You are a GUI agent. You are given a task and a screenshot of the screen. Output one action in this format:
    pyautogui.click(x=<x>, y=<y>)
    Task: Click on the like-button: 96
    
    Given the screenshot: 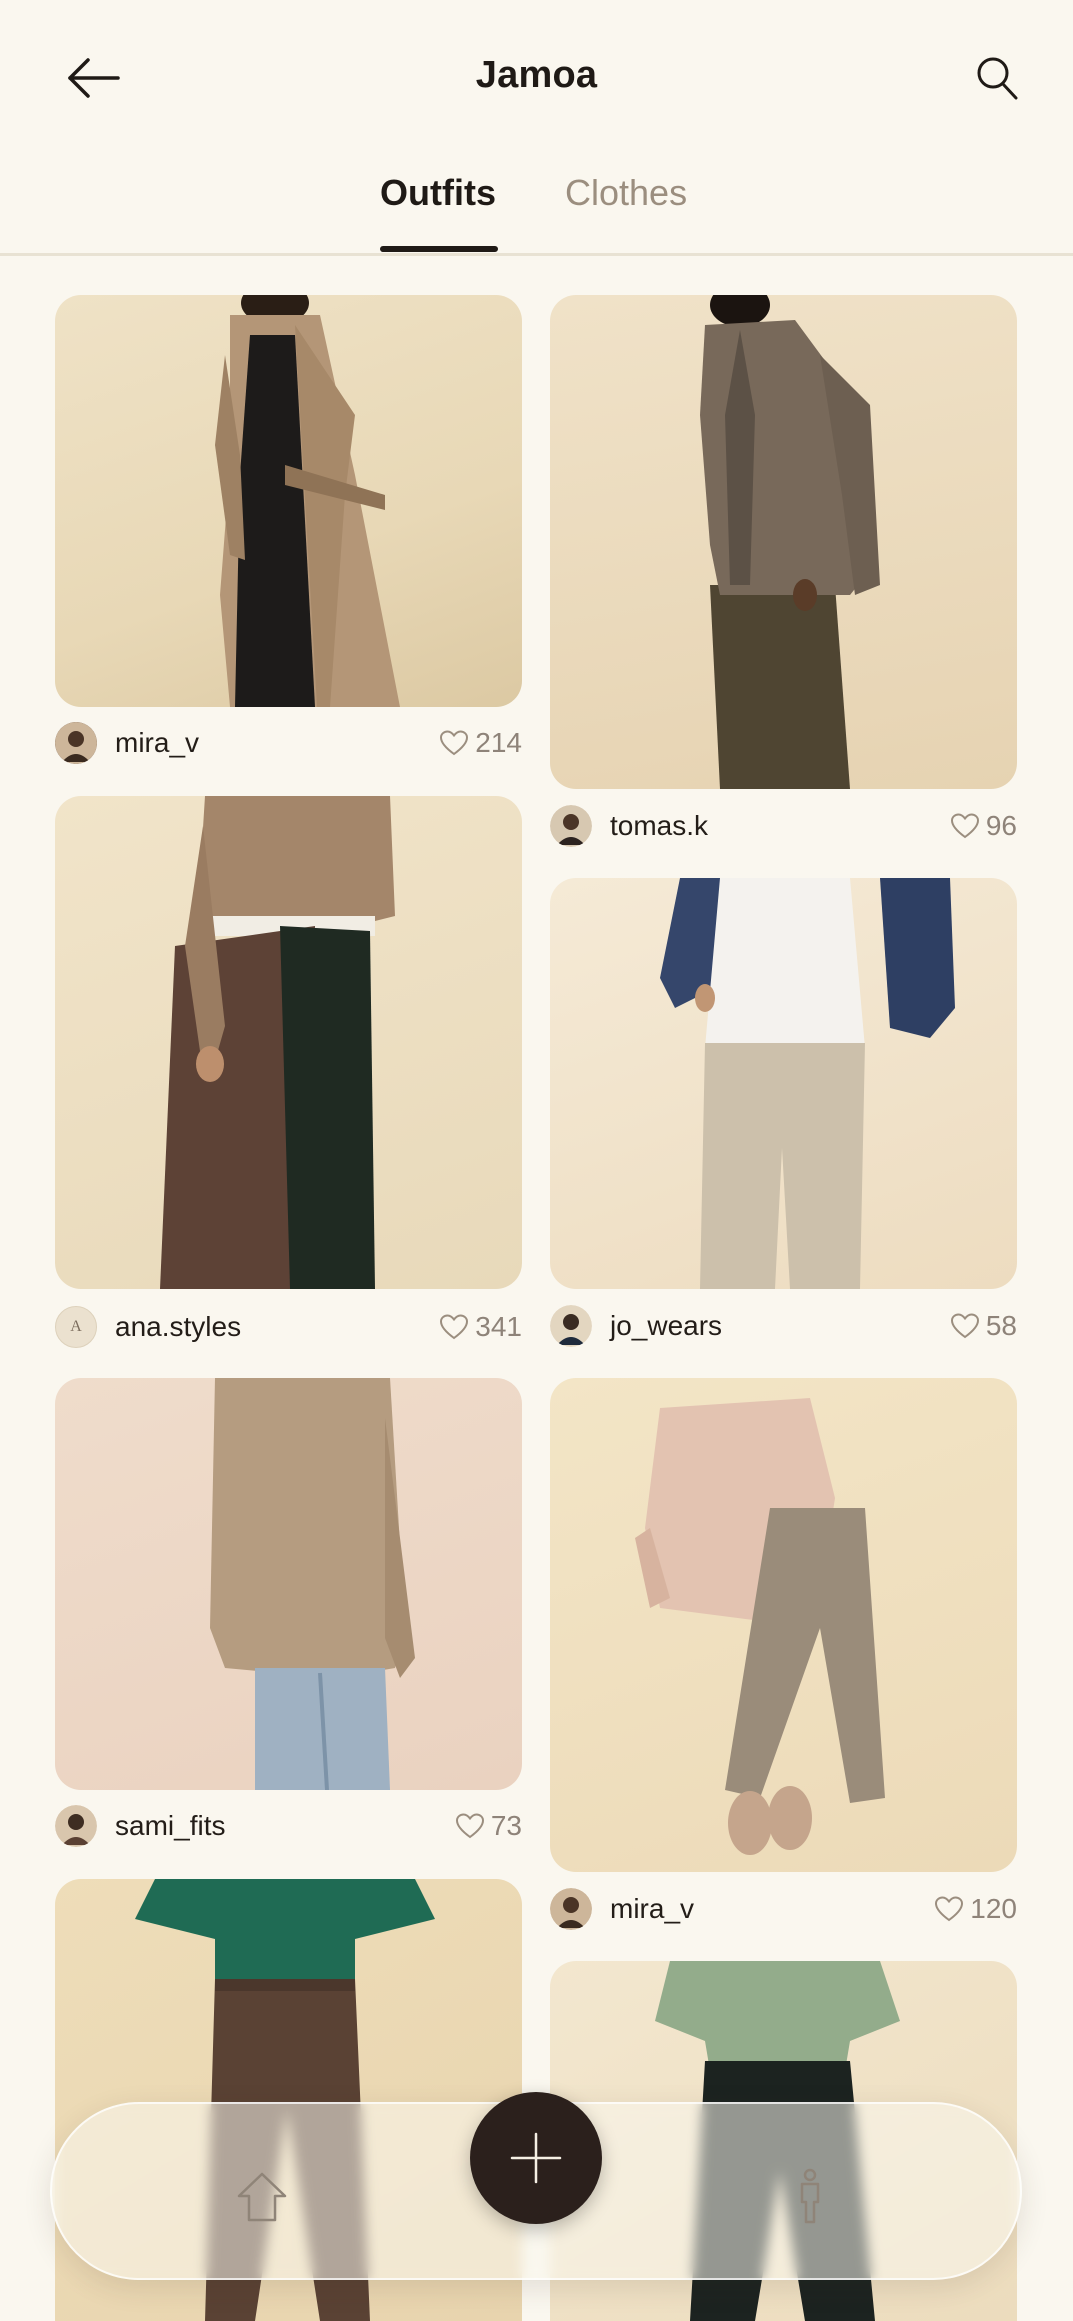 What is the action you would take?
    pyautogui.click(x=983, y=826)
    